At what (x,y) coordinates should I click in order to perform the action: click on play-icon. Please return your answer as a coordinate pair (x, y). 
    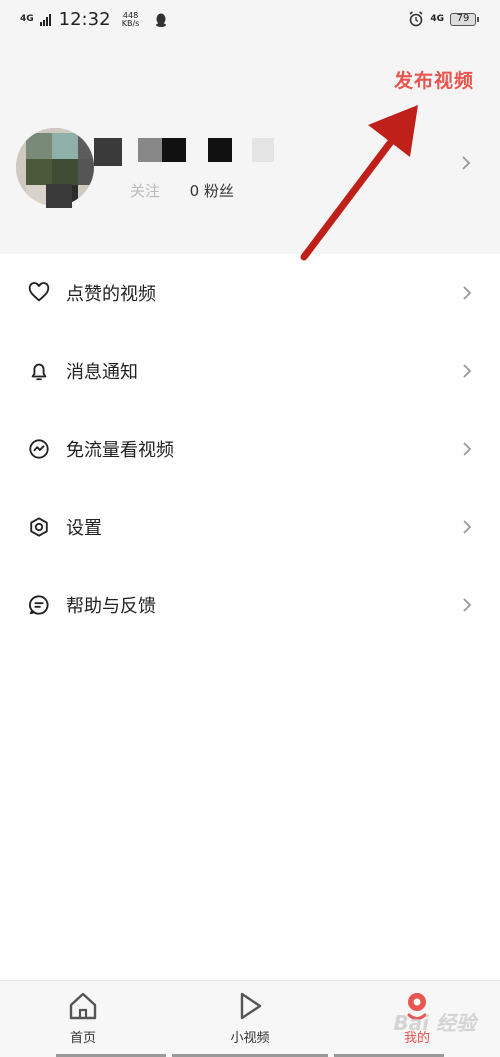
    Looking at the image, I should click on (251, 1006).